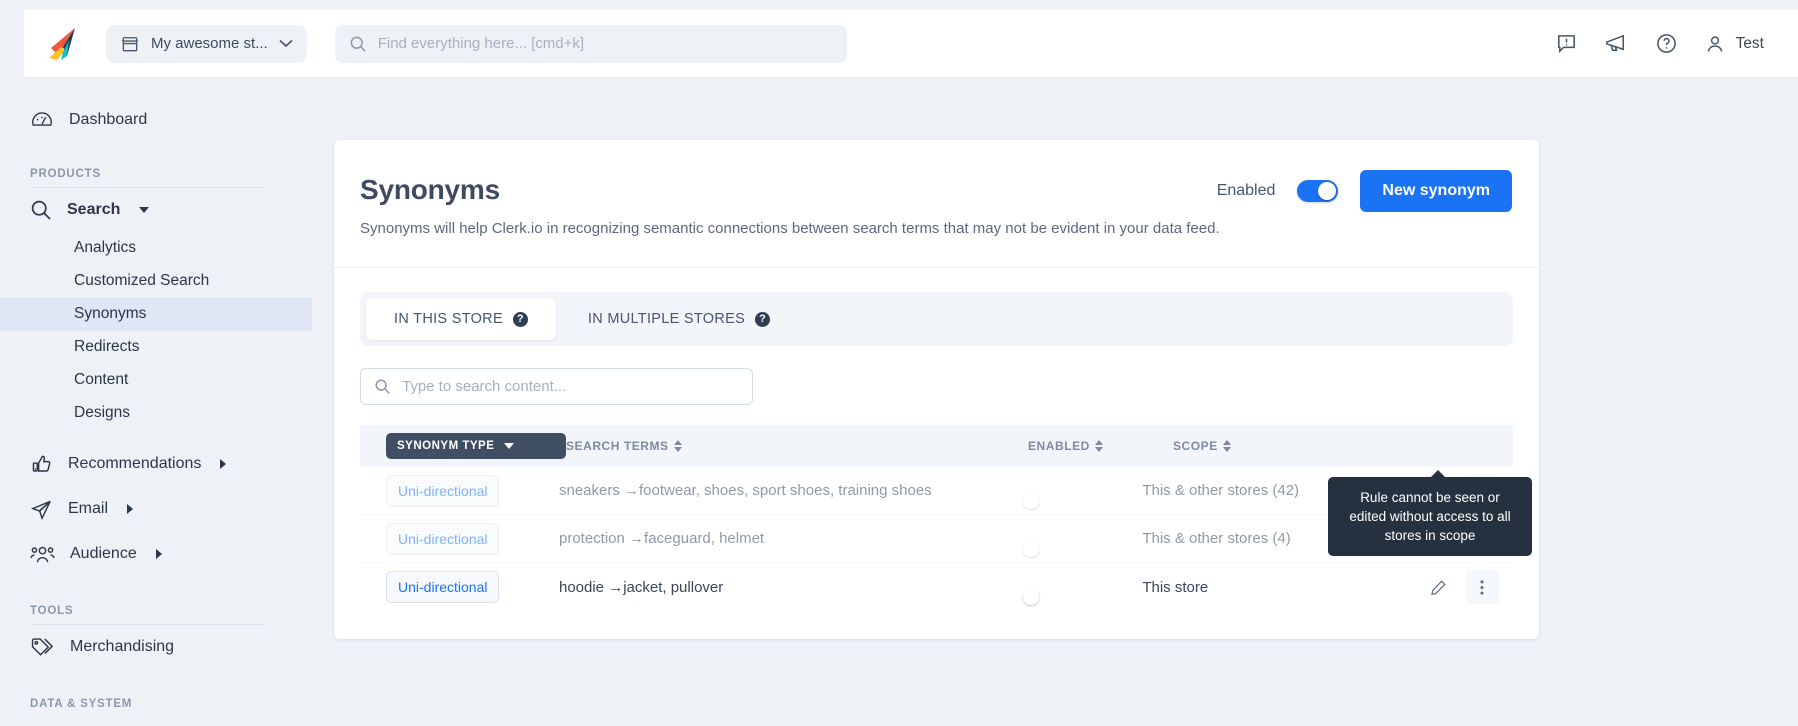  What do you see at coordinates (42, 554) in the screenshot?
I see `people-icon` at bounding box center [42, 554].